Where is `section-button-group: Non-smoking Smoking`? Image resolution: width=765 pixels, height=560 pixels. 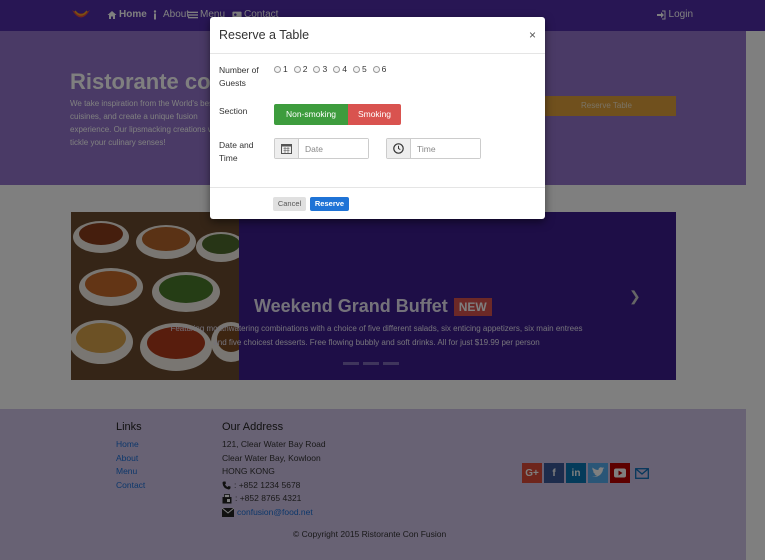
section-button-group: Non-smoking Smoking is located at coordinates (337, 114).